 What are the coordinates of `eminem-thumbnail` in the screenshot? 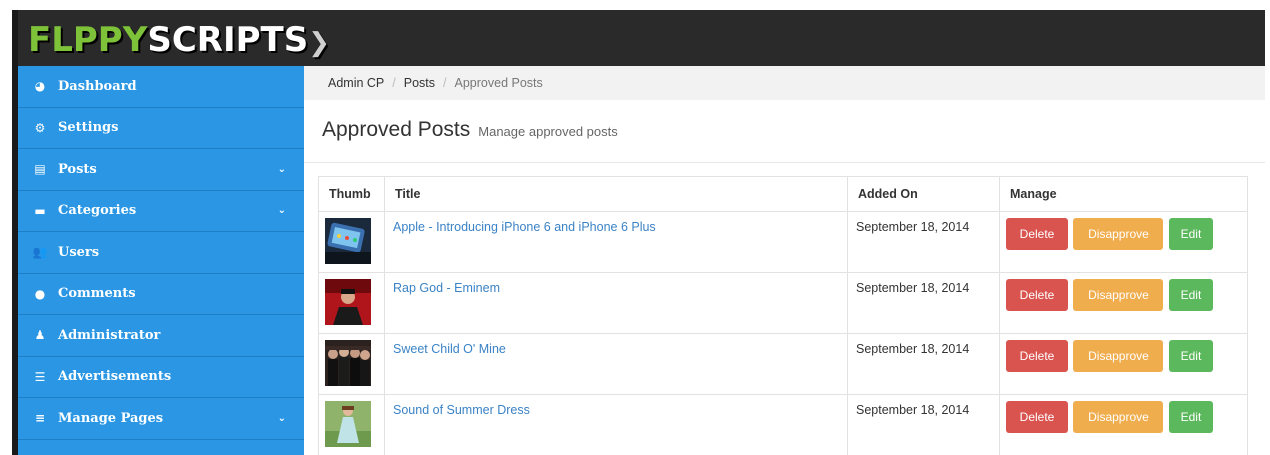 It's located at (348, 302).